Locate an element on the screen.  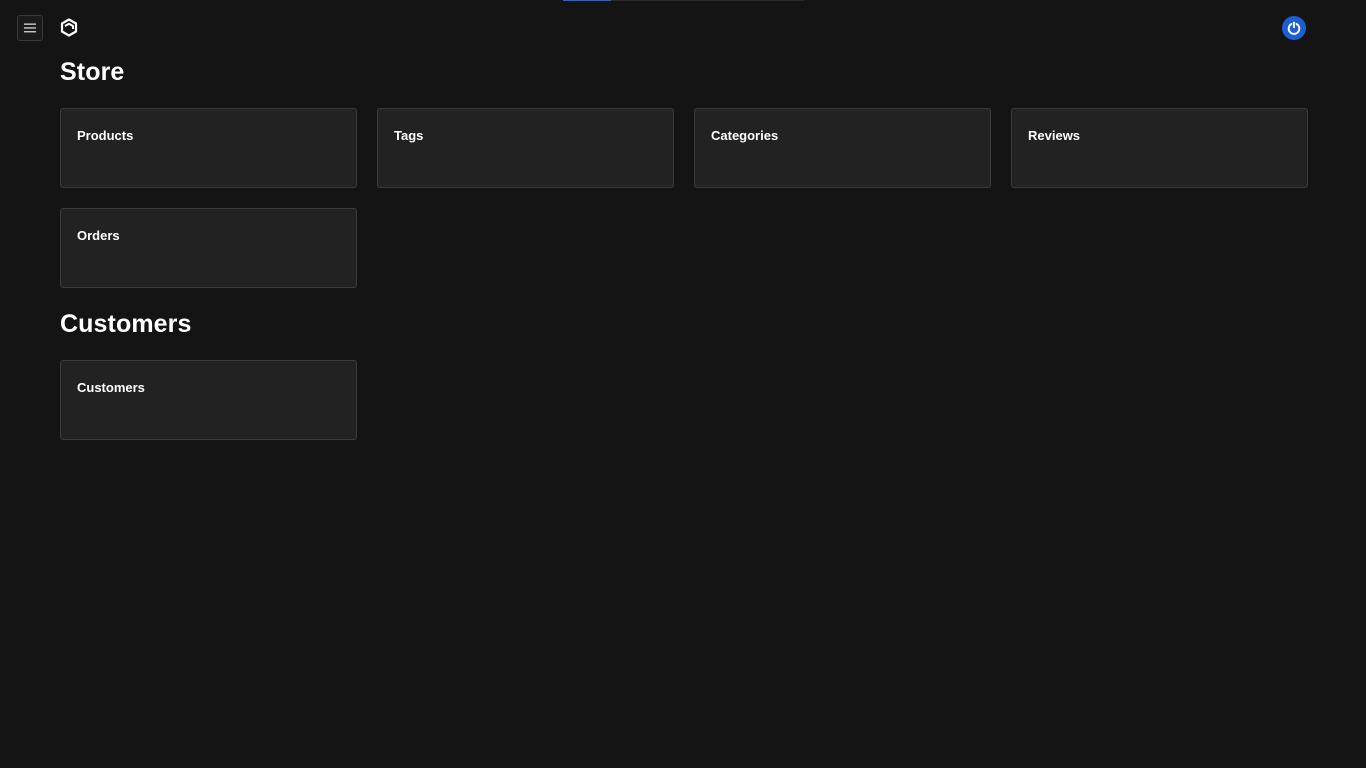
card-orders: Orders is located at coordinates (208, 248).